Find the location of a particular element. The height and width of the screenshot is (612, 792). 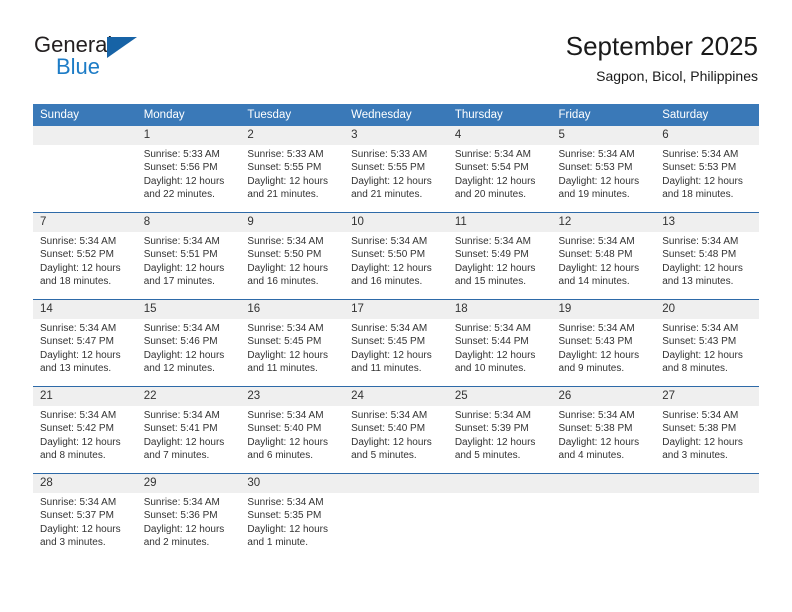

sunset-time: Sunset: 5:49 PM is located at coordinates (491, 255).